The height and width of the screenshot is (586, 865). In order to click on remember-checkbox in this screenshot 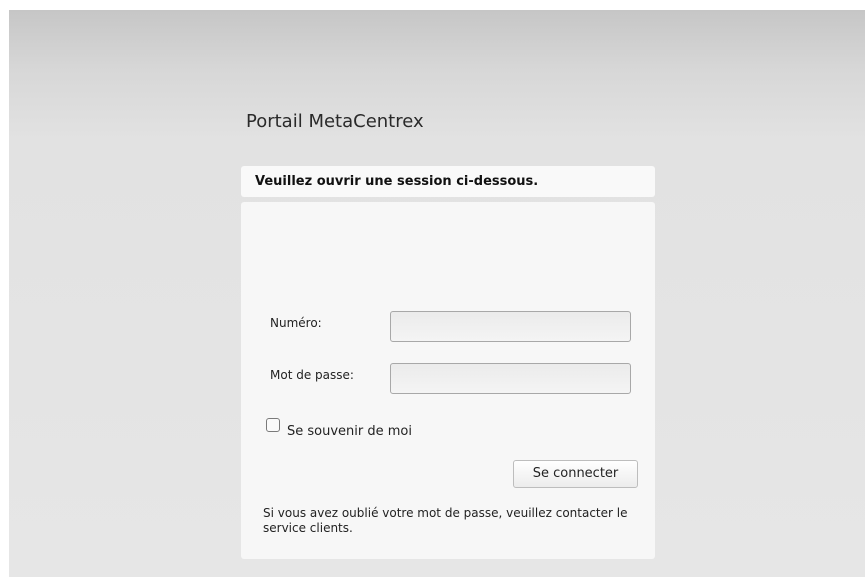, I will do `click(273, 425)`.